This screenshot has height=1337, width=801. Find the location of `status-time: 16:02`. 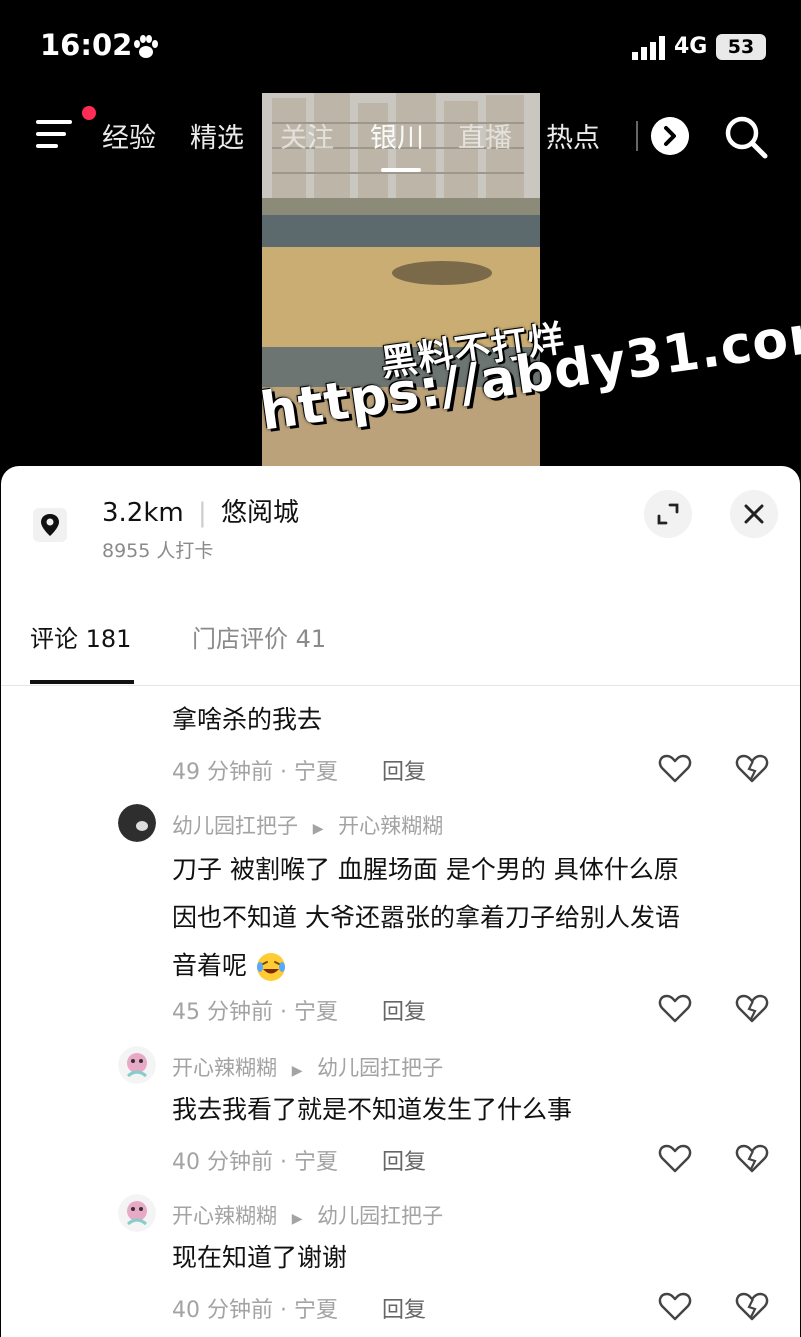

status-time: 16:02 is located at coordinates (86, 45).